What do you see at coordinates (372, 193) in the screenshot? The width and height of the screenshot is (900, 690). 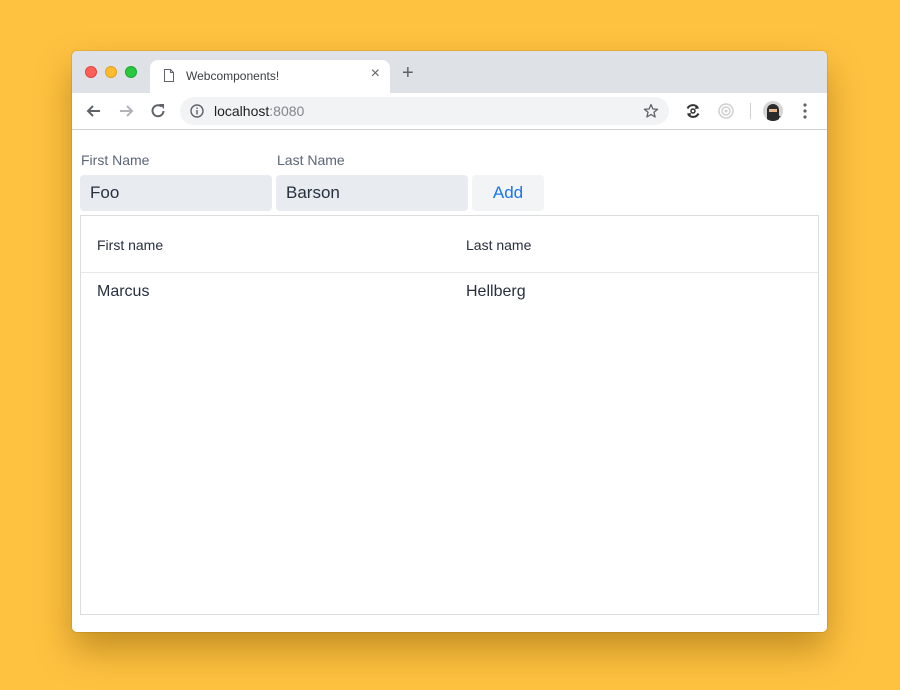 I see `last-name-input` at bounding box center [372, 193].